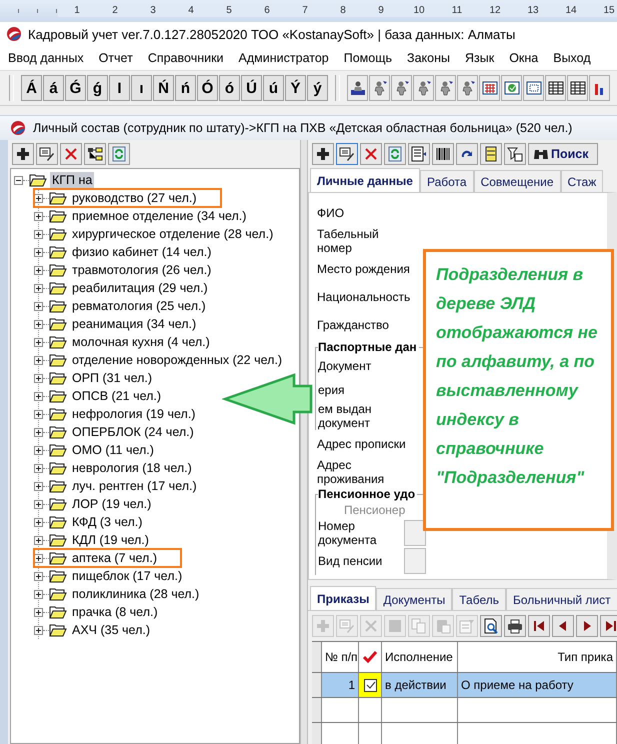 The width and height of the screenshot is (617, 744). Describe the element at coordinates (345, 416) in the screenshot. I see `field-label: ем выдан документ` at that location.